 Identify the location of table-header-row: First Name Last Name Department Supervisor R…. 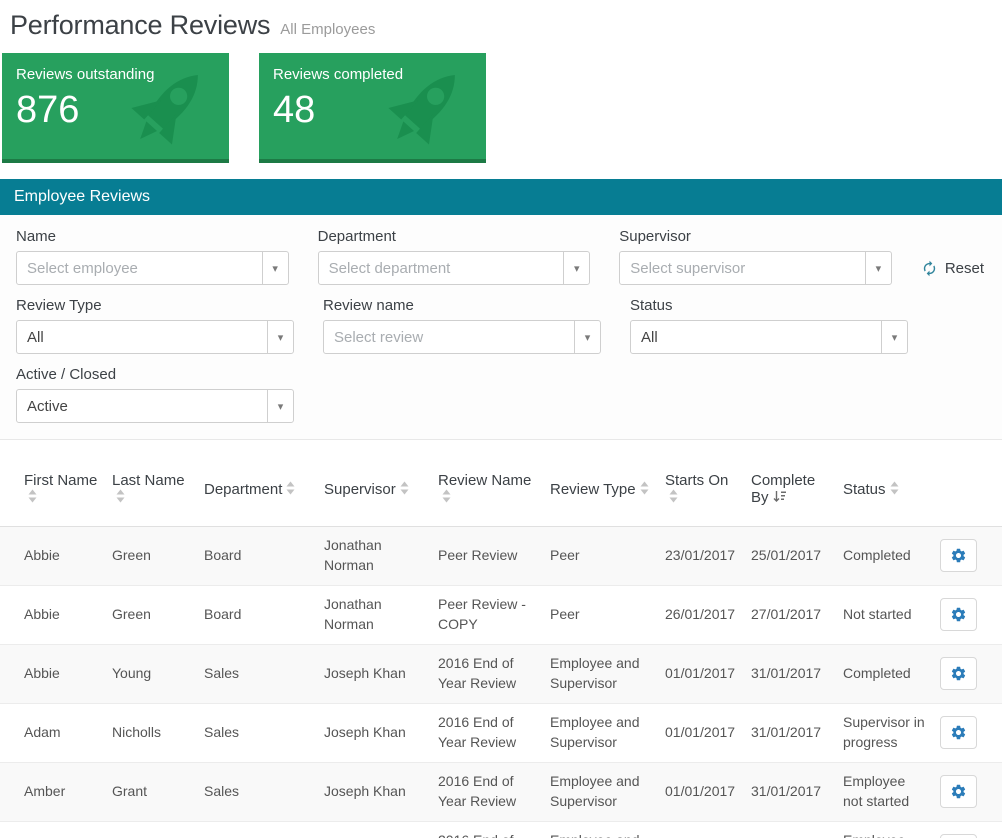
(501, 490).